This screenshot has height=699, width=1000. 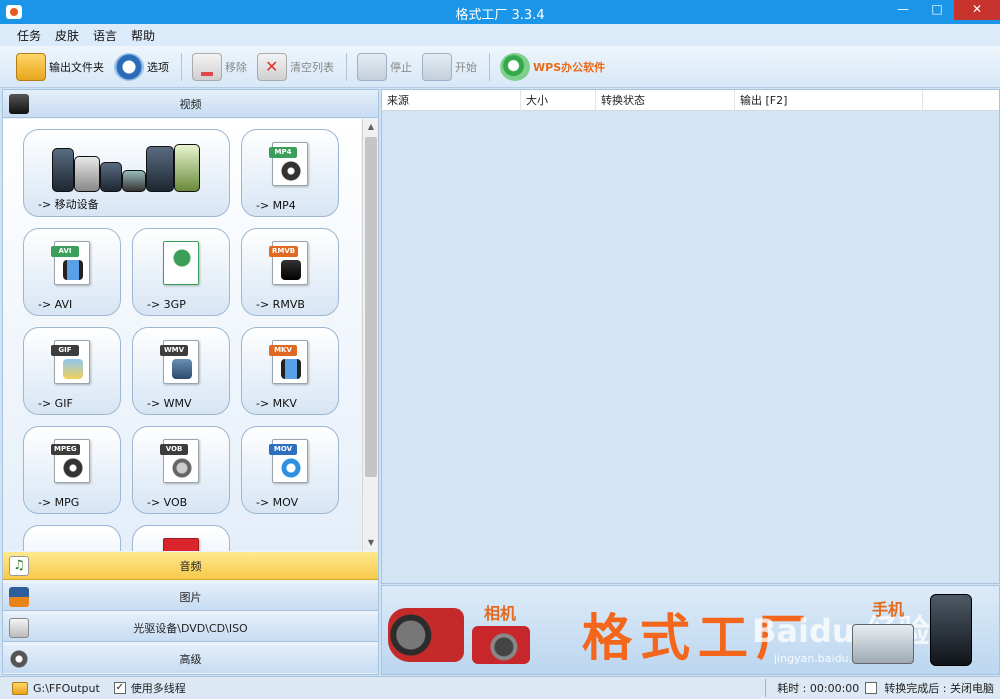 What do you see at coordinates (29, 35) in the screenshot?
I see `menu-tasks: 任务` at bounding box center [29, 35].